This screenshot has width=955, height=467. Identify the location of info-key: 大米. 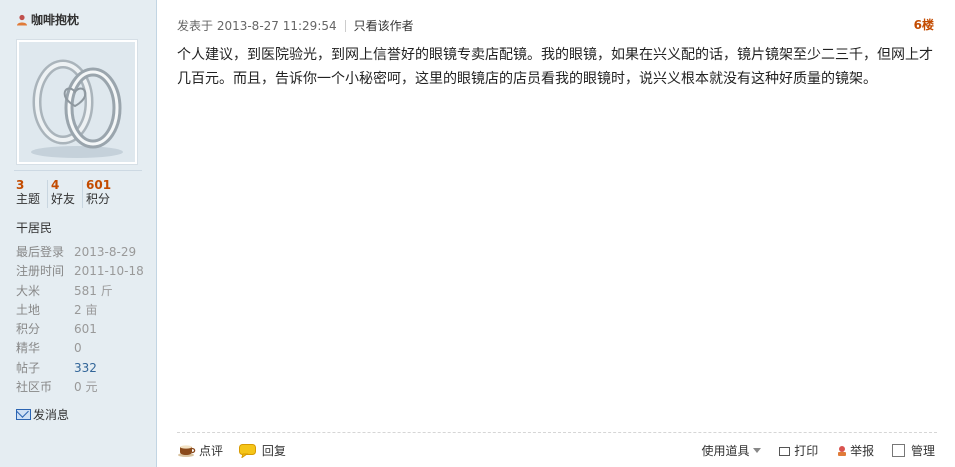
(28, 290).